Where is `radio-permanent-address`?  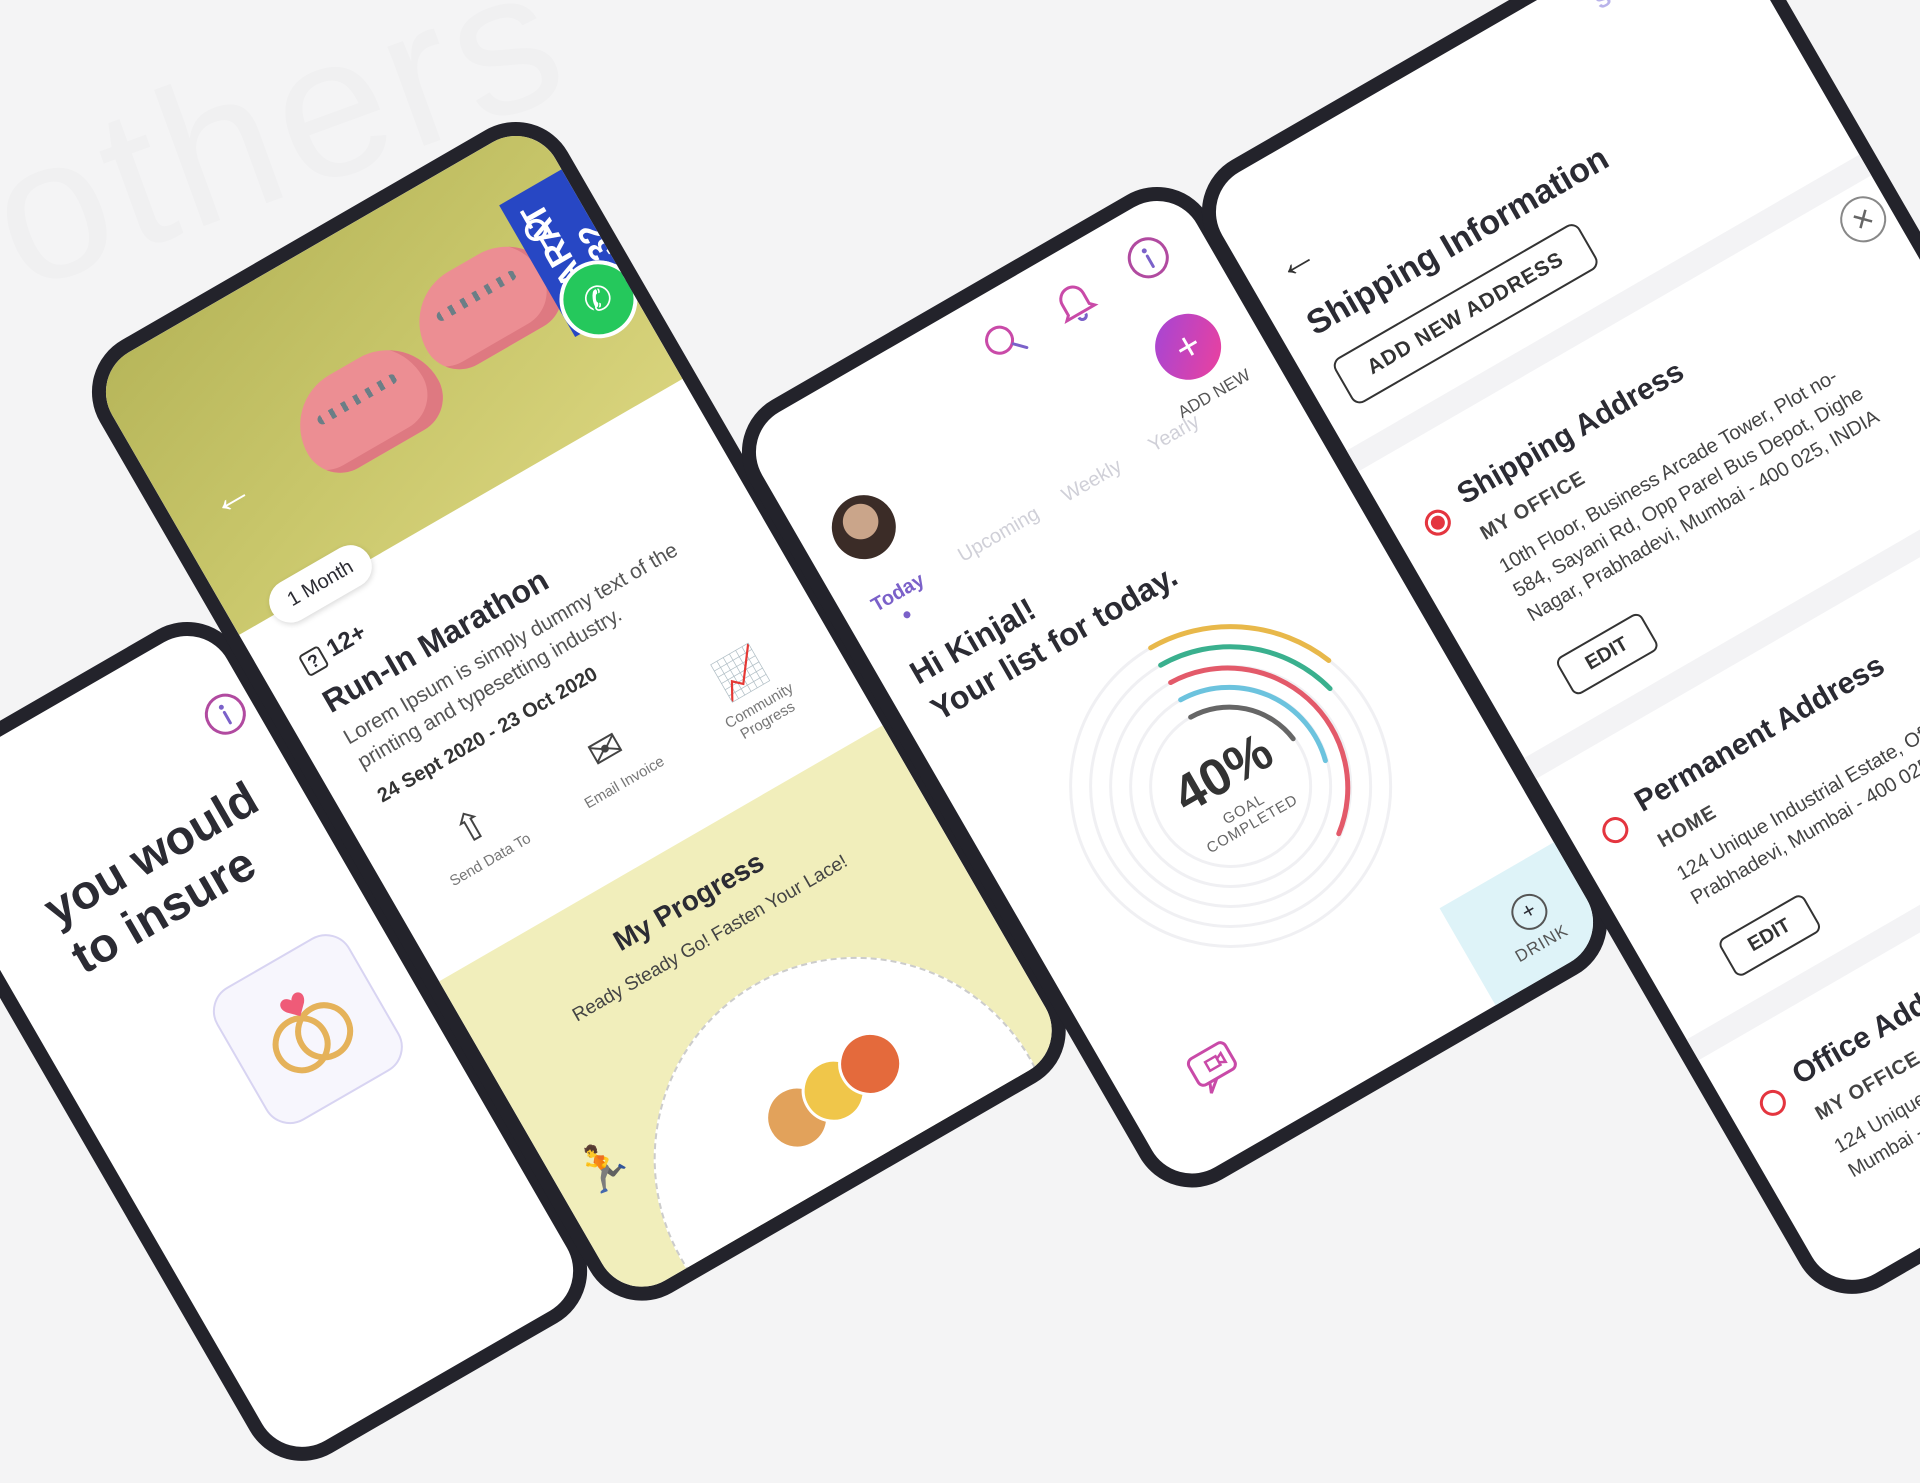 radio-permanent-address is located at coordinates (1615, 830).